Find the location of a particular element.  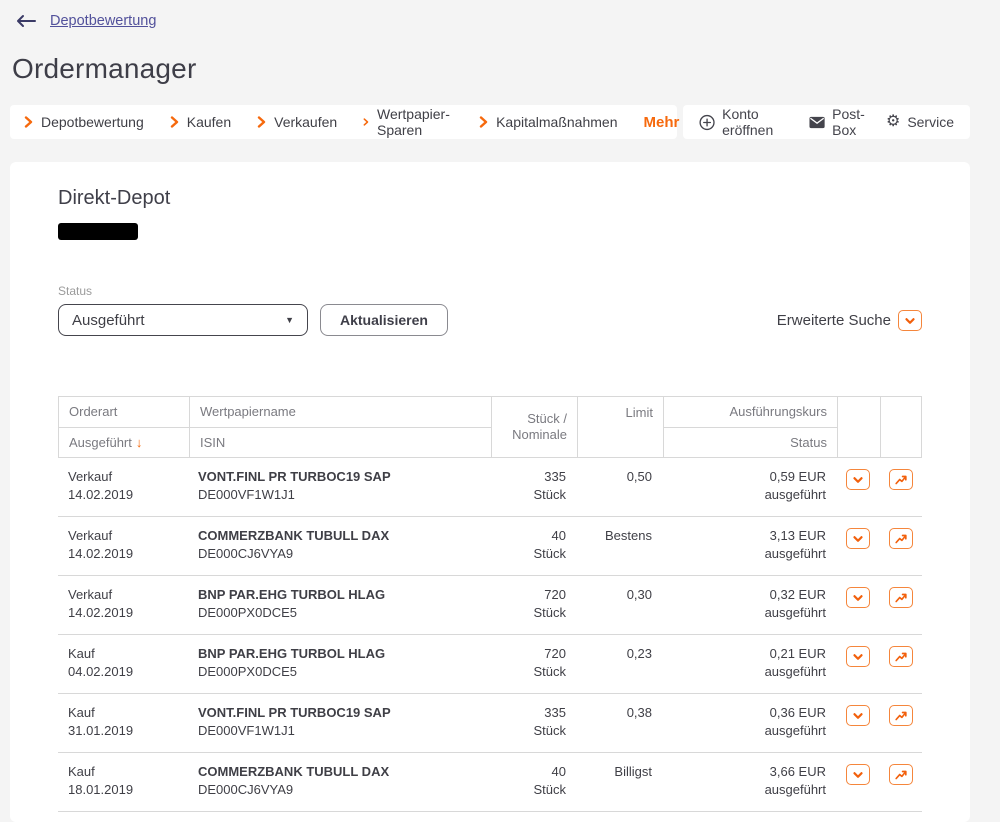

header-orderart: Orderart is located at coordinates (124, 412).